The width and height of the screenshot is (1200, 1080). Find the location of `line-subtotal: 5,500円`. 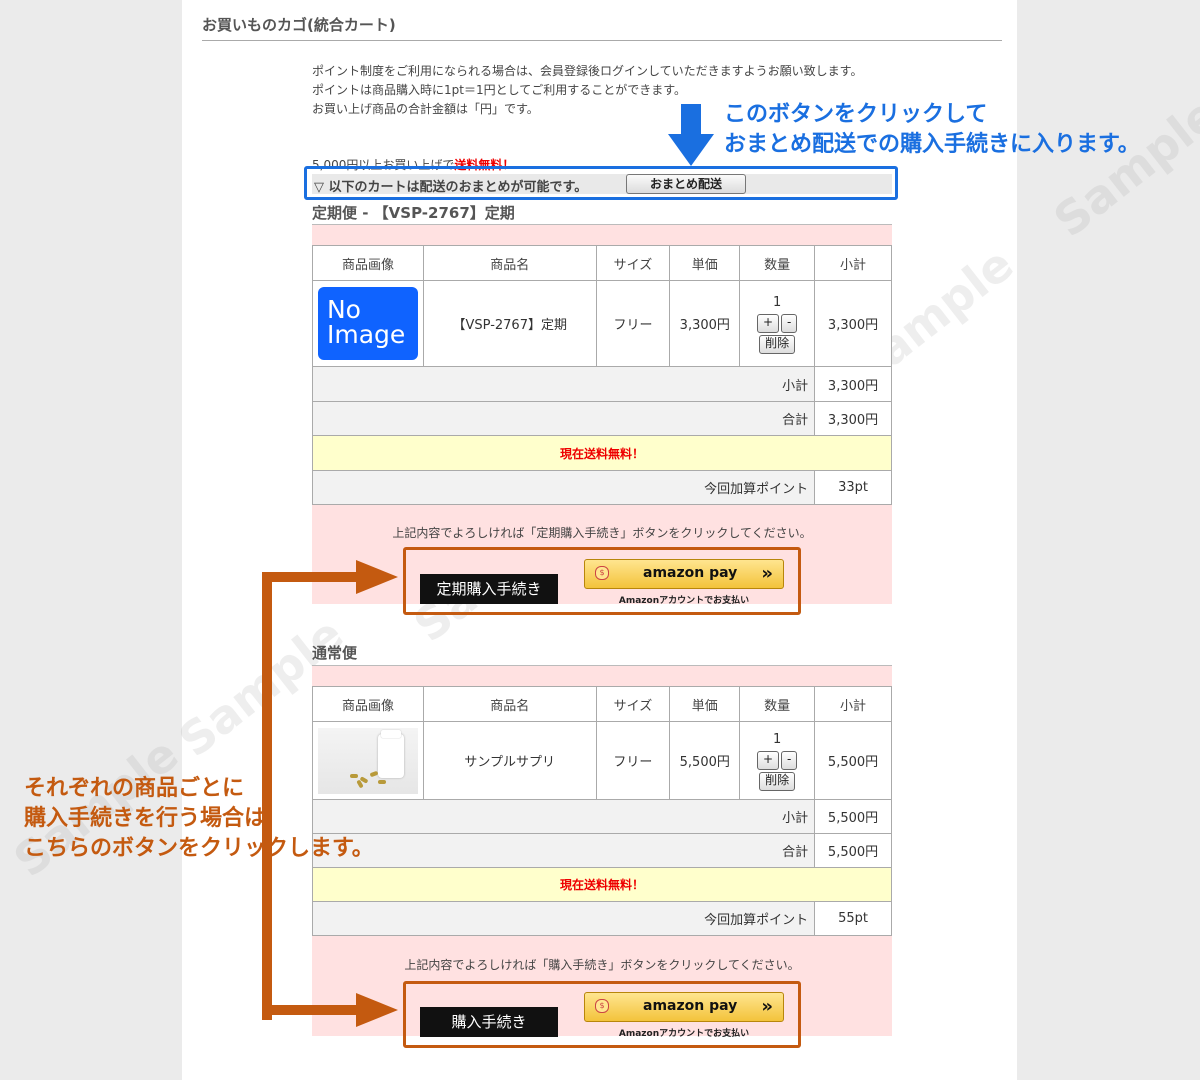

line-subtotal: 5,500円 is located at coordinates (853, 760).